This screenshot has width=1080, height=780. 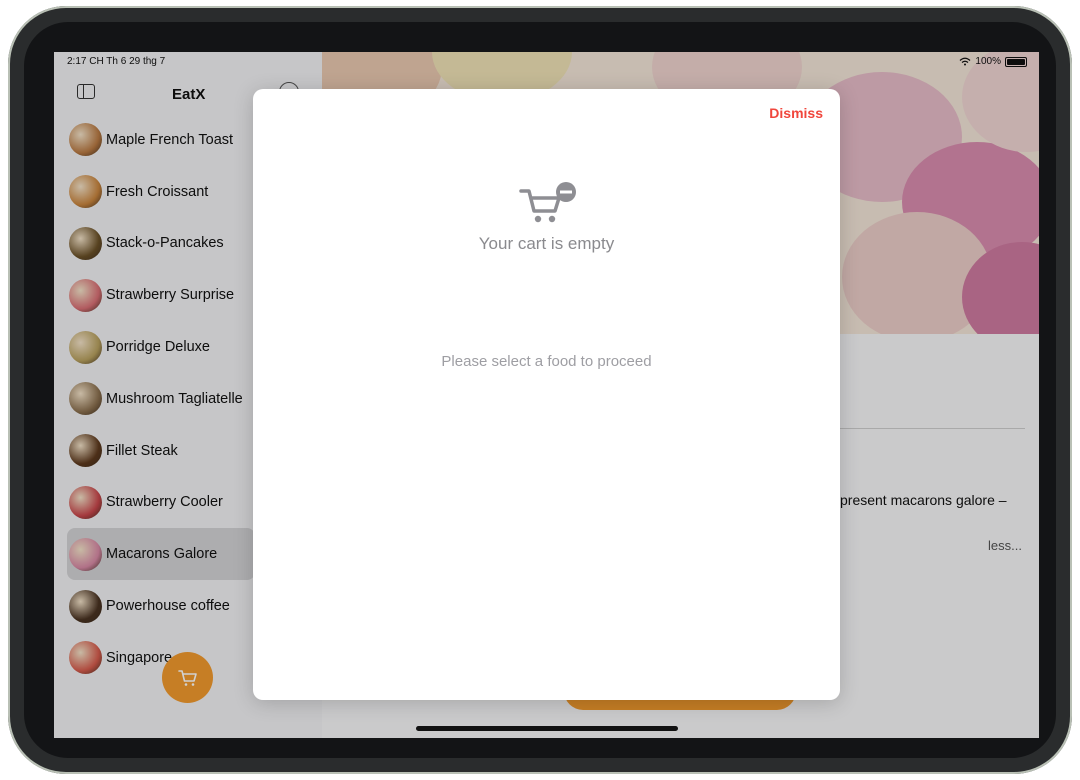 What do you see at coordinates (547, 202) in the screenshot?
I see `cart-remove-icon` at bounding box center [547, 202].